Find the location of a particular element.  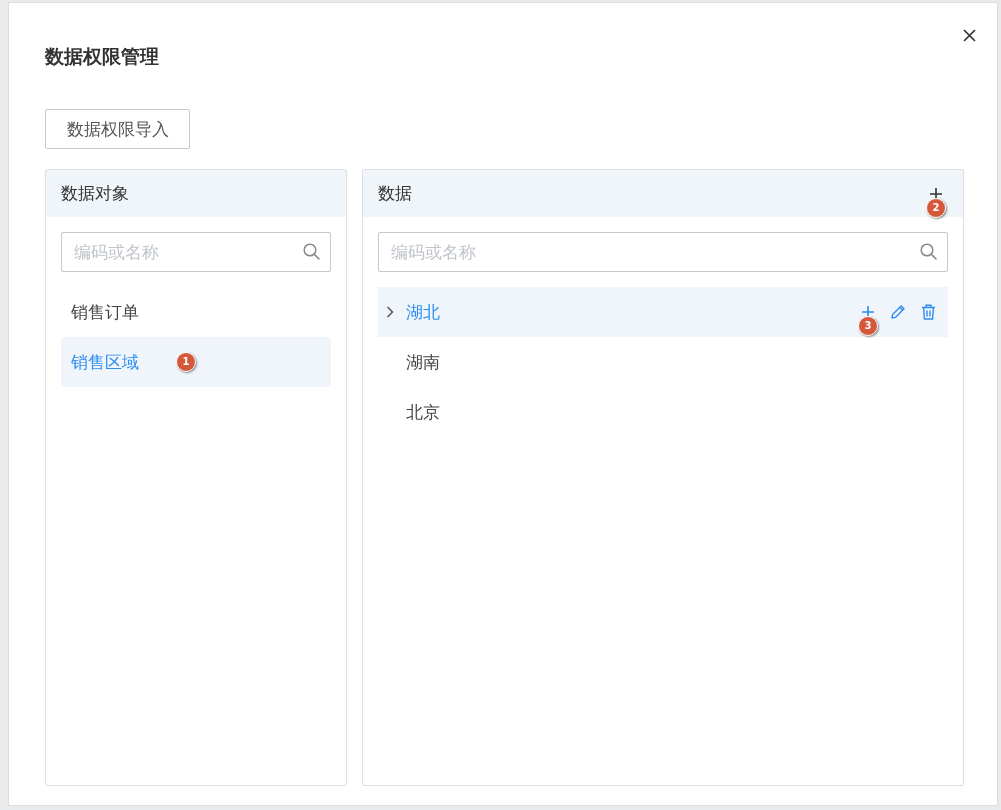

close-button is located at coordinates (969, 35).